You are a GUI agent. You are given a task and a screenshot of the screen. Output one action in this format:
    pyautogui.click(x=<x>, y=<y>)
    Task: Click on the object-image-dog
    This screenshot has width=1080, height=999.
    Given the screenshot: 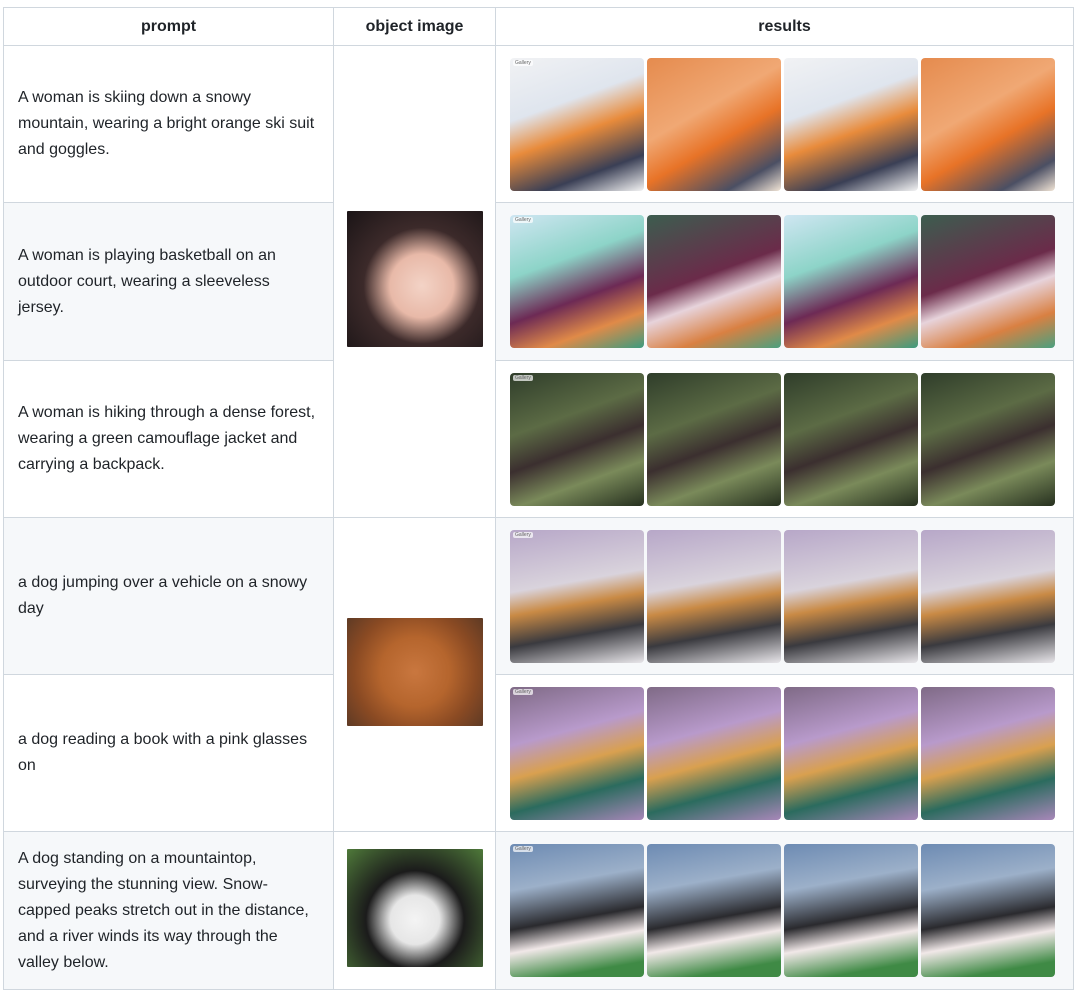 What is the action you would take?
    pyautogui.click(x=414, y=672)
    